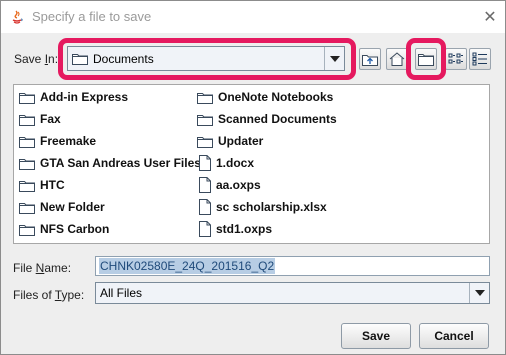  Describe the element at coordinates (42, 185) in the screenshot. I see `list-item: HTC` at that location.